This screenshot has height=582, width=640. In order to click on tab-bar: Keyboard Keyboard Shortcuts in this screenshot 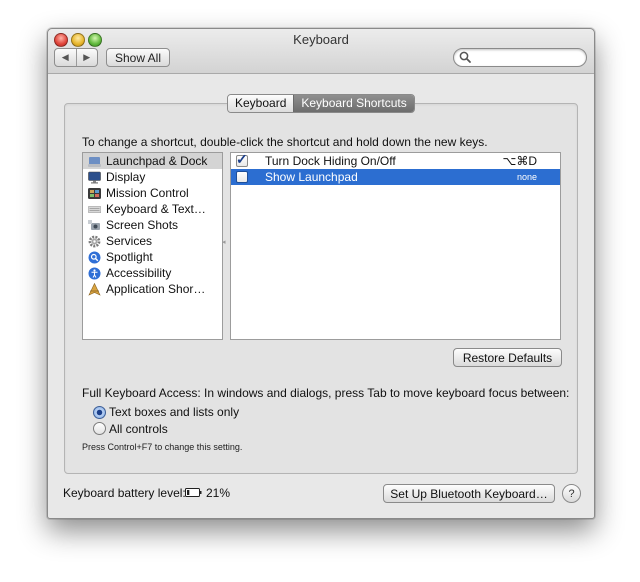, I will do `click(321, 103)`.